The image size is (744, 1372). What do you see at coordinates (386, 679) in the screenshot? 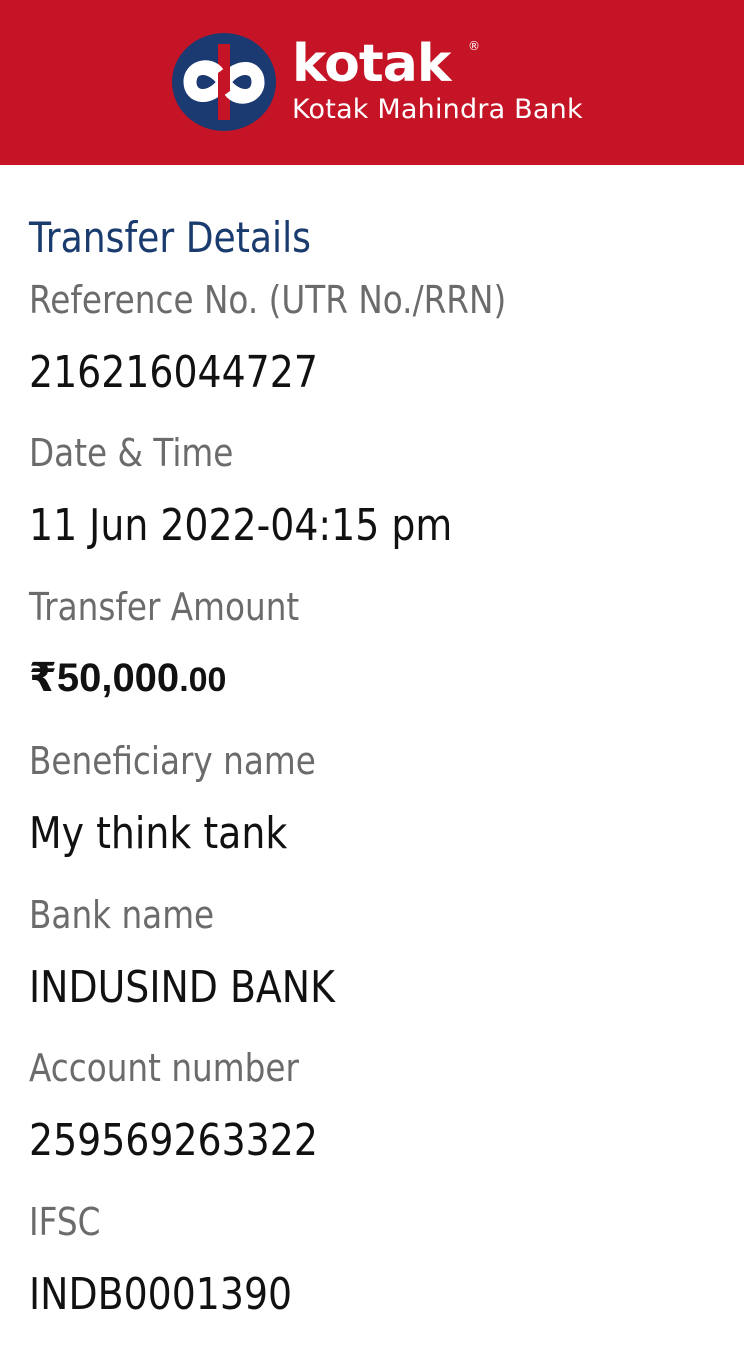
I see `field-value: ₹50,000.00` at bounding box center [386, 679].